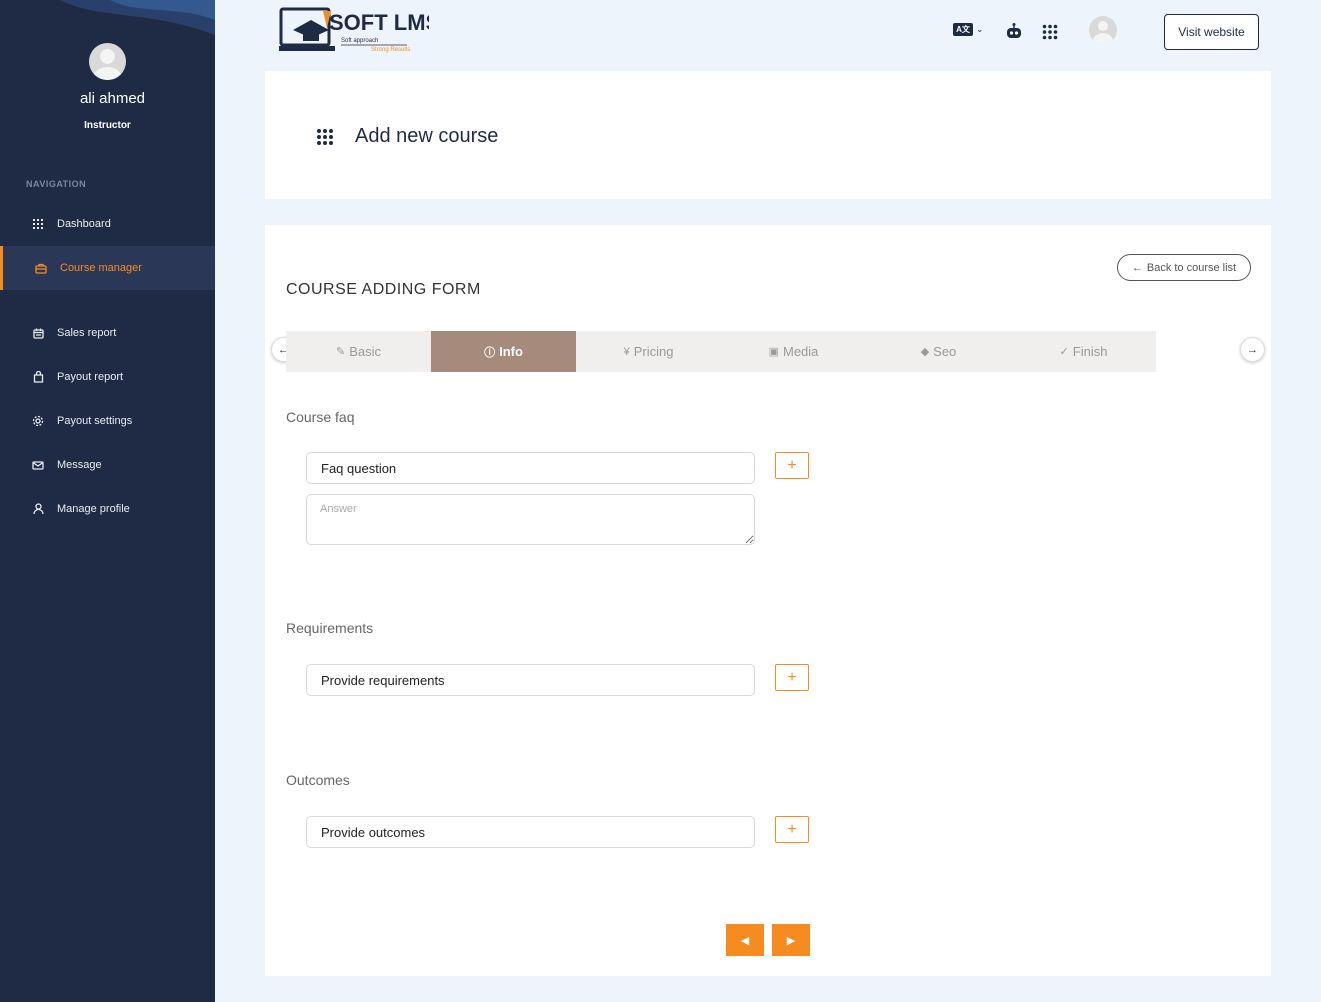 The width and height of the screenshot is (1321, 1002). I want to click on tab-seo: ◆ Seo, so click(938, 351).